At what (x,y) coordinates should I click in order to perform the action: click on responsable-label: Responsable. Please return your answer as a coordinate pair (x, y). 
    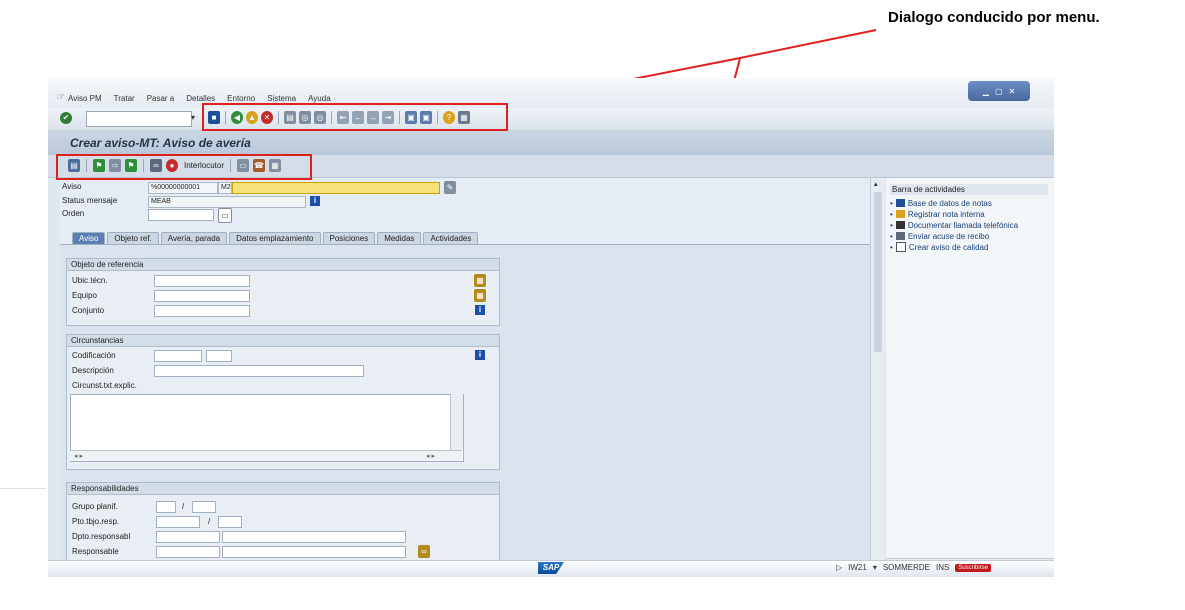
    Looking at the image, I should click on (95, 551).